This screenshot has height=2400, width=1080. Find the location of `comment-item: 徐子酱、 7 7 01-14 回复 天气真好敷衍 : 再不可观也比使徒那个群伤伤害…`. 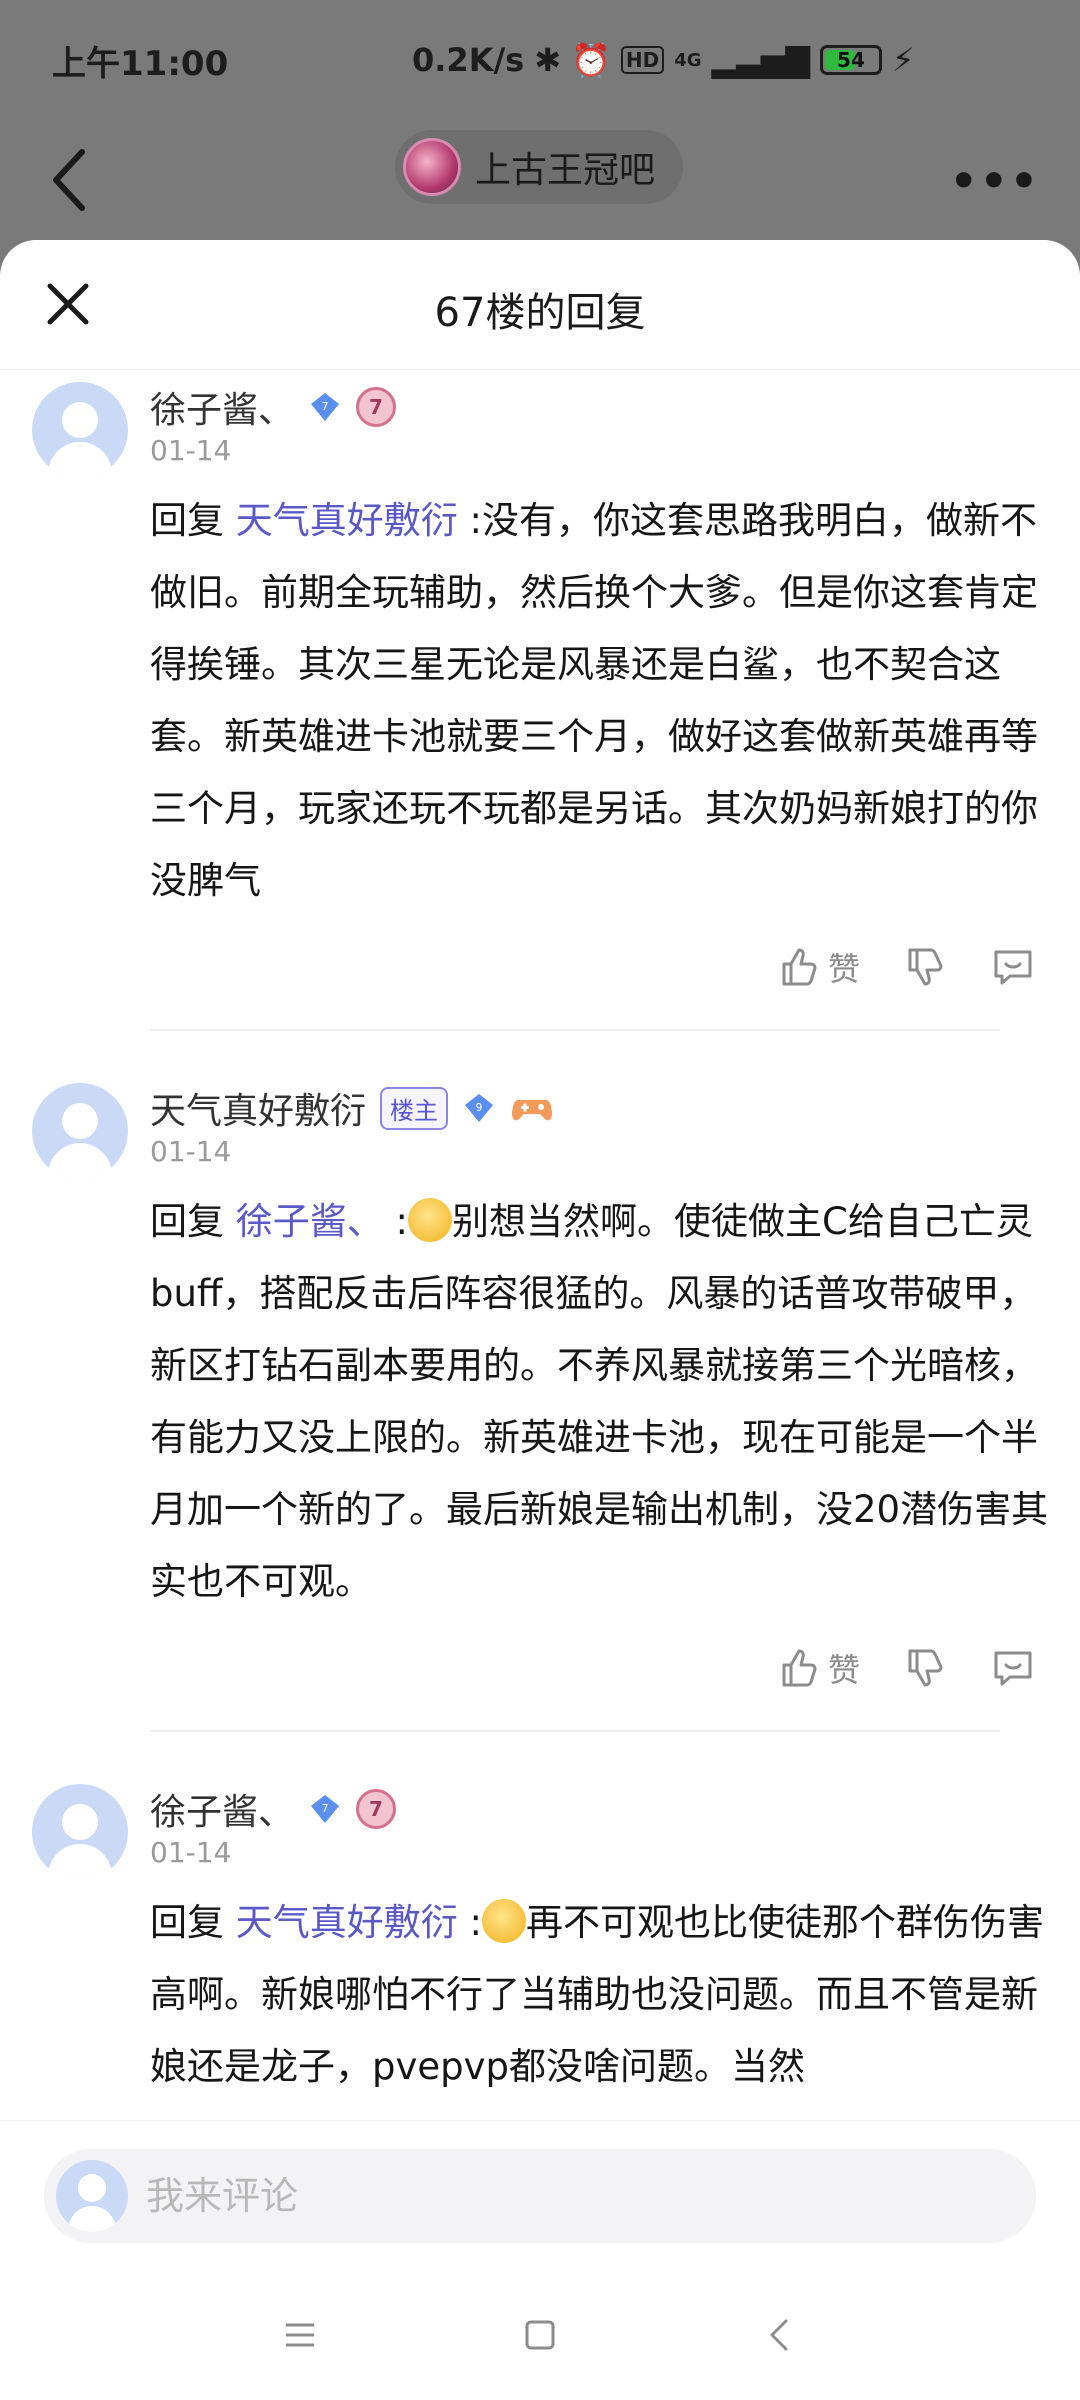

comment-item: 徐子酱、 7 7 01-14 回复 天气真好敷衍 : 再不可观也比使徒那个群伤伤害… is located at coordinates (540, 1937).